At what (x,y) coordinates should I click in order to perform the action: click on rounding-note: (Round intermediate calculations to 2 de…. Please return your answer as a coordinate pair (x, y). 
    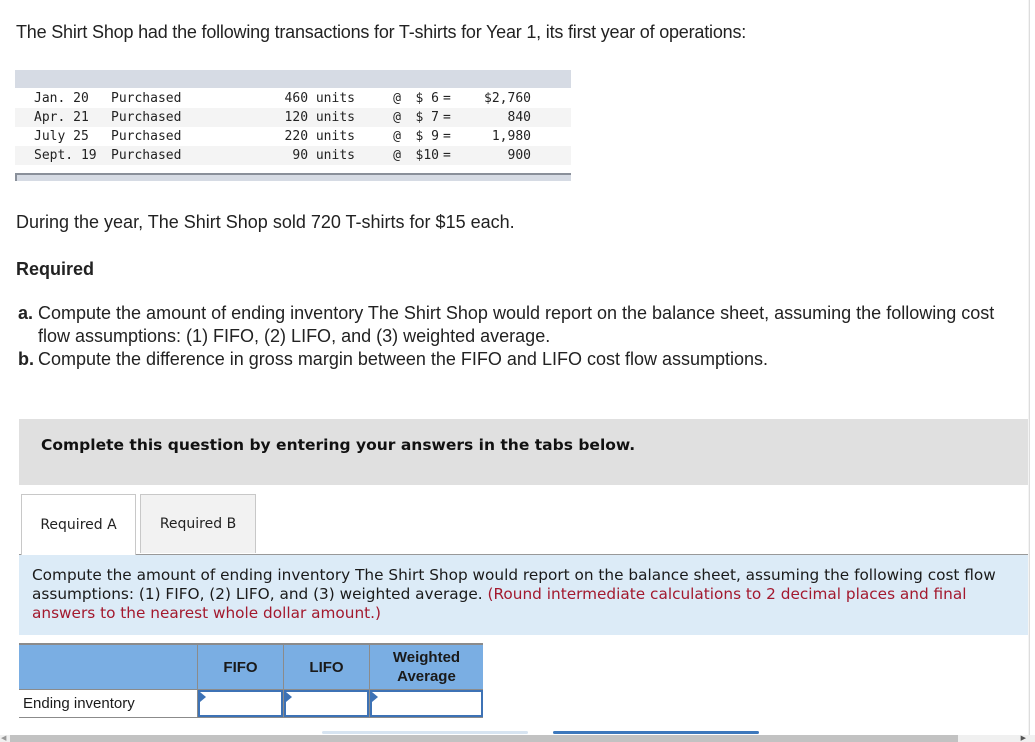
    Looking at the image, I should click on (727, 594).